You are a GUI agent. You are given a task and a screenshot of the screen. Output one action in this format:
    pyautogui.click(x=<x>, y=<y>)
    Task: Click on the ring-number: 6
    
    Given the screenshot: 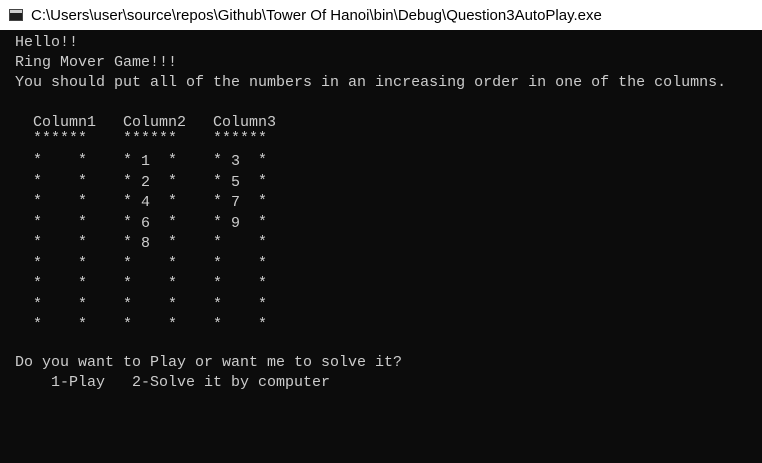 What is the action you would take?
    pyautogui.click(x=146, y=223)
    